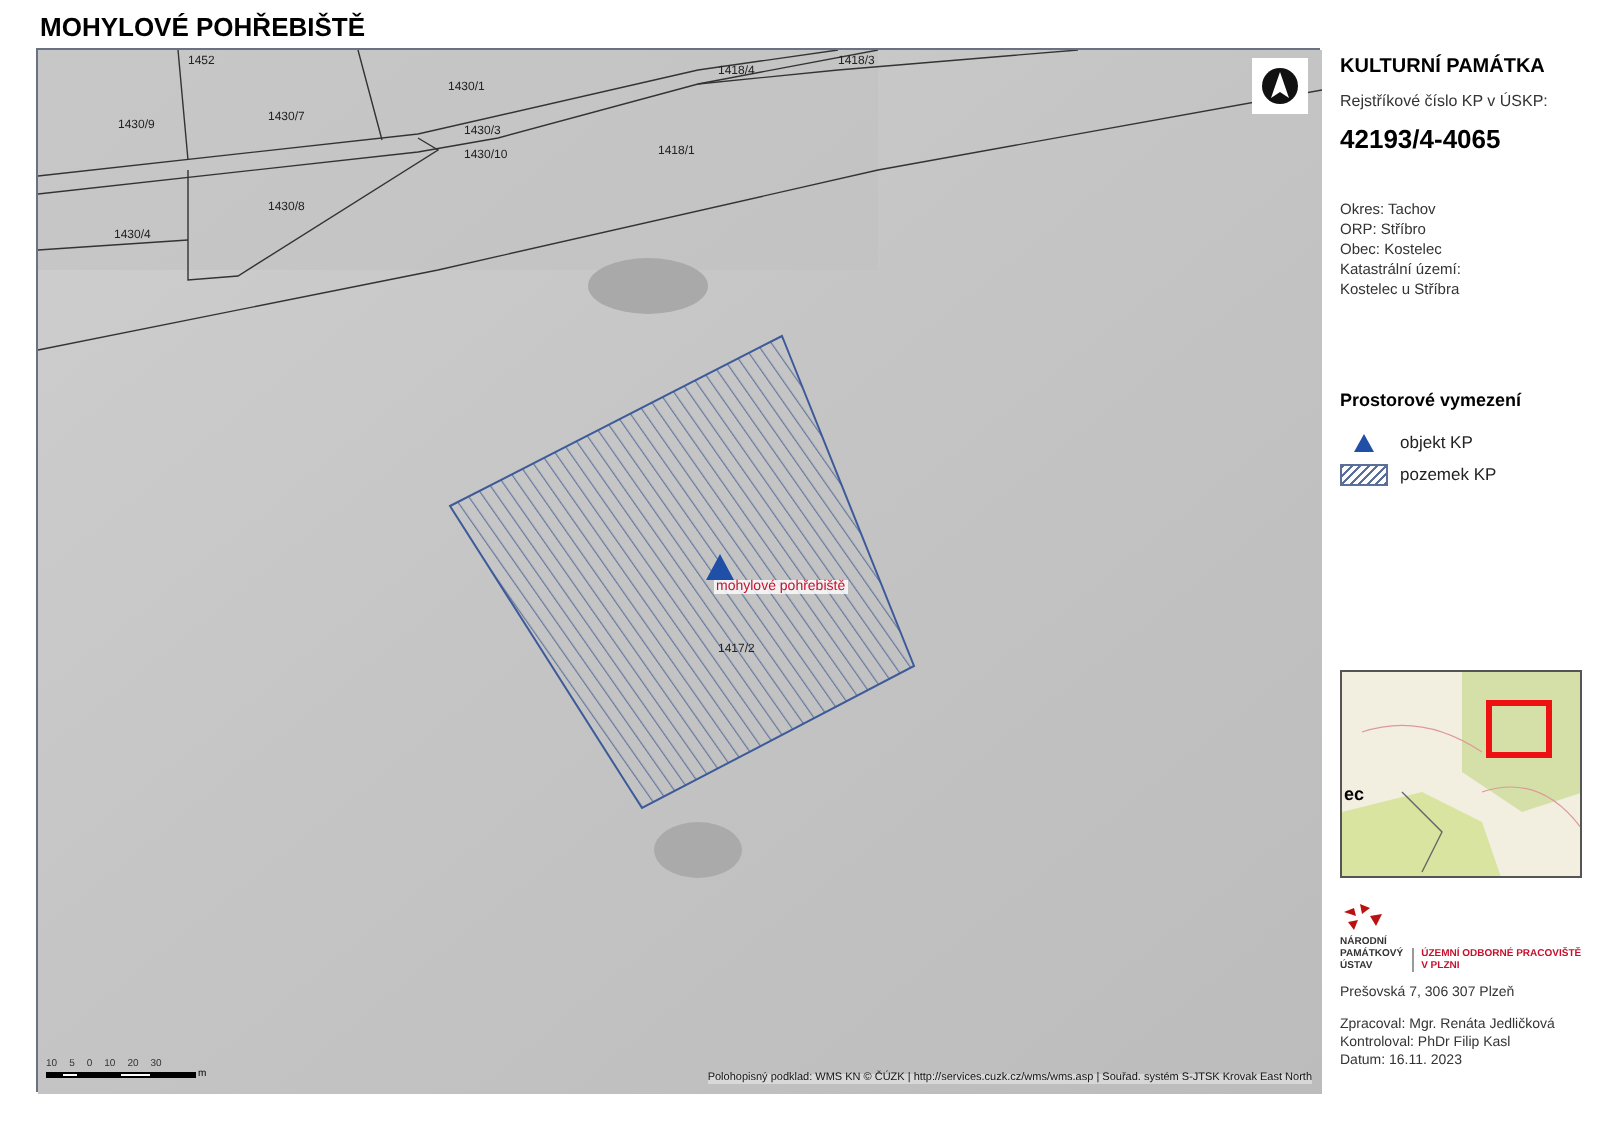 The height and width of the screenshot is (1132, 1600). I want to click on legend-label: objekt KP, so click(1436, 443).